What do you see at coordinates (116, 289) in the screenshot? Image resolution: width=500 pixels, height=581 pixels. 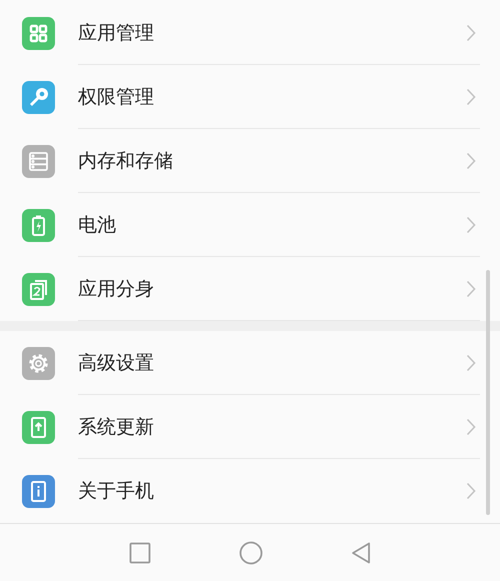 I see `item-label: 应用分身` at bounding box center [116, 289].